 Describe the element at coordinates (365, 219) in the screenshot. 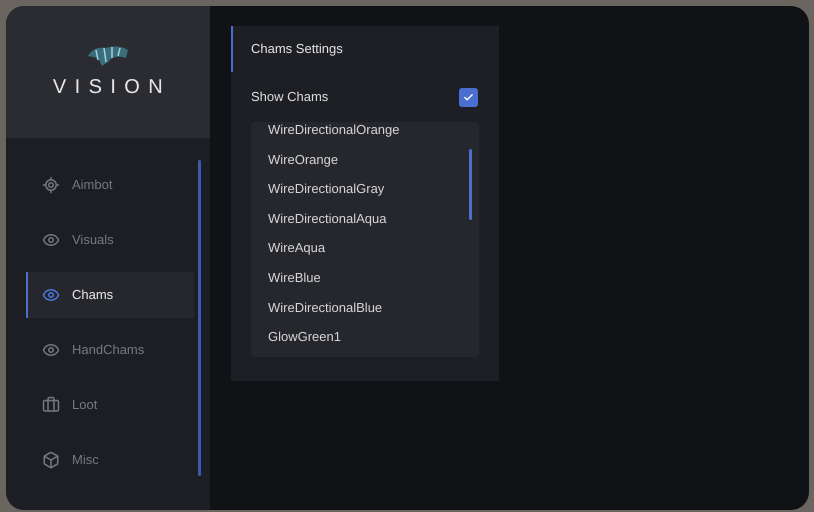

I see `list-item: WireDirectionalAqua` at that location.